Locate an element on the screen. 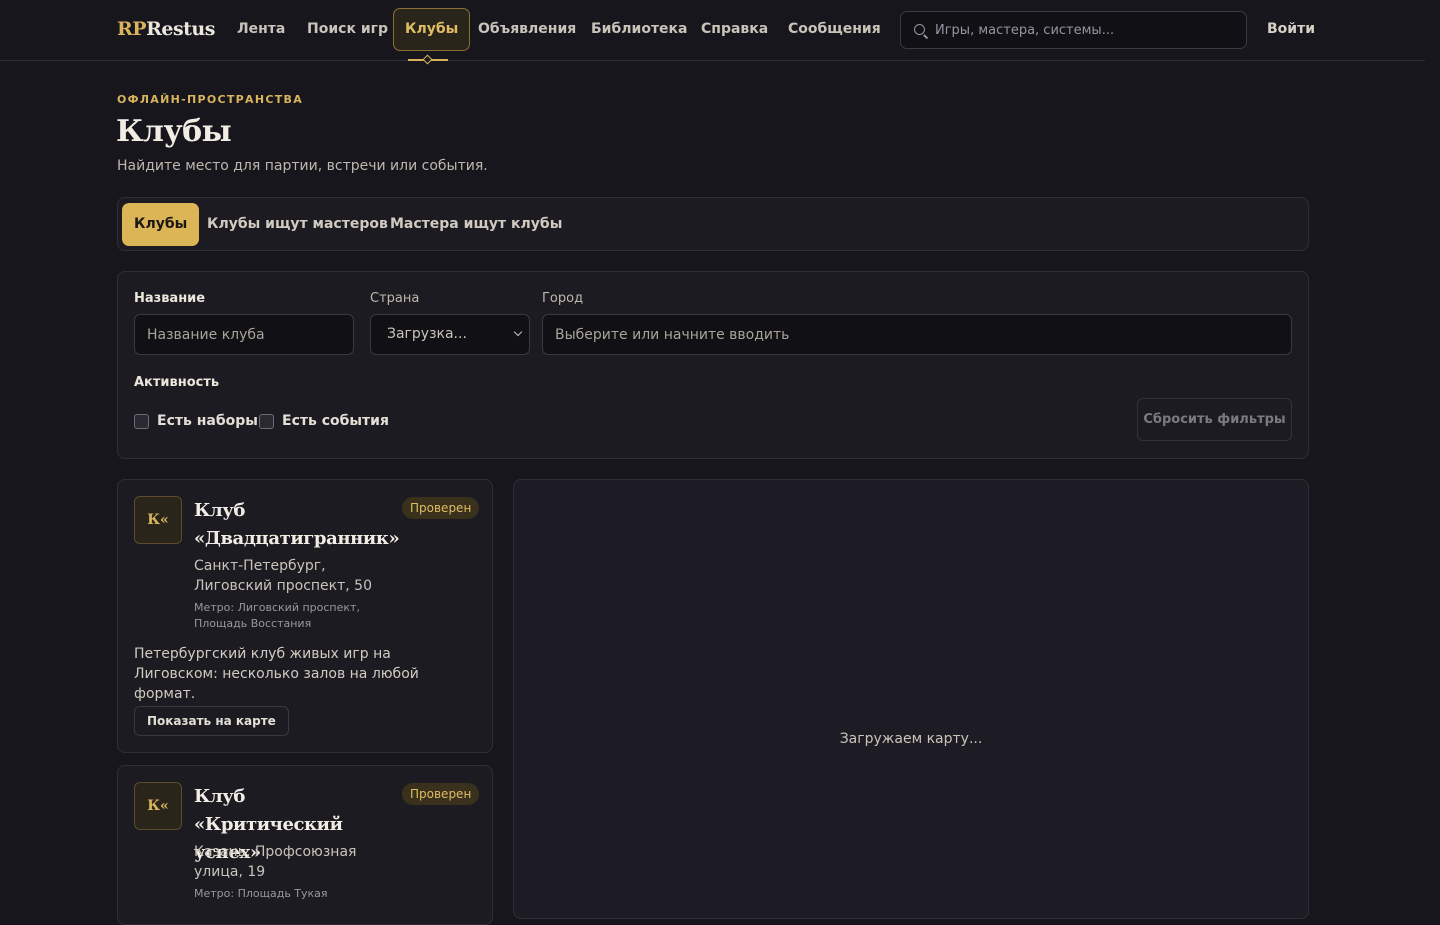 This screenshot has height=925, width=1440. site-logo: RPRestus is located at coordinates (166, 29).